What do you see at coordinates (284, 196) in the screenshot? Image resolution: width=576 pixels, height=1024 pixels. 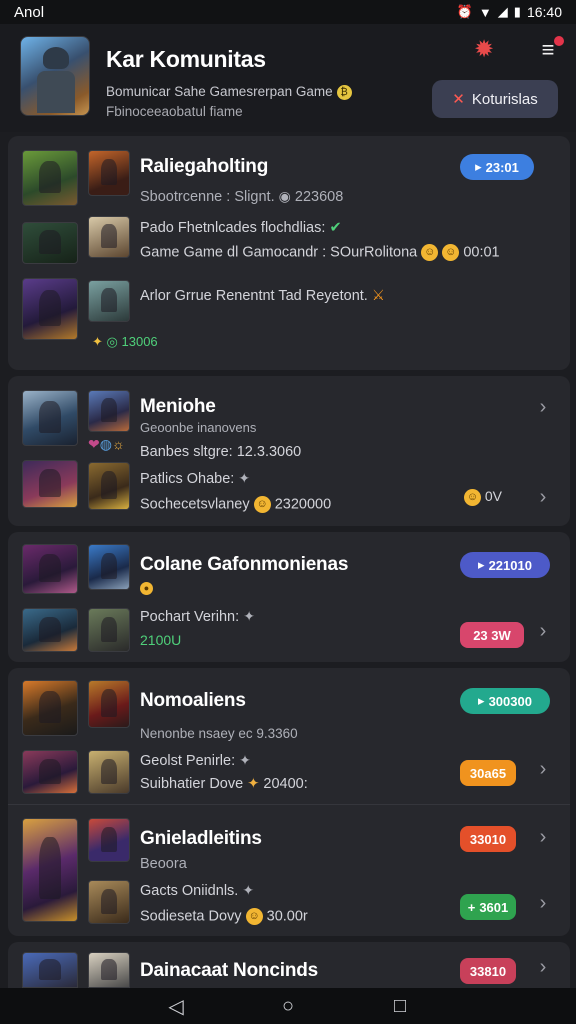 I see `people-icon: ◉` at bounding box center [284, 196].